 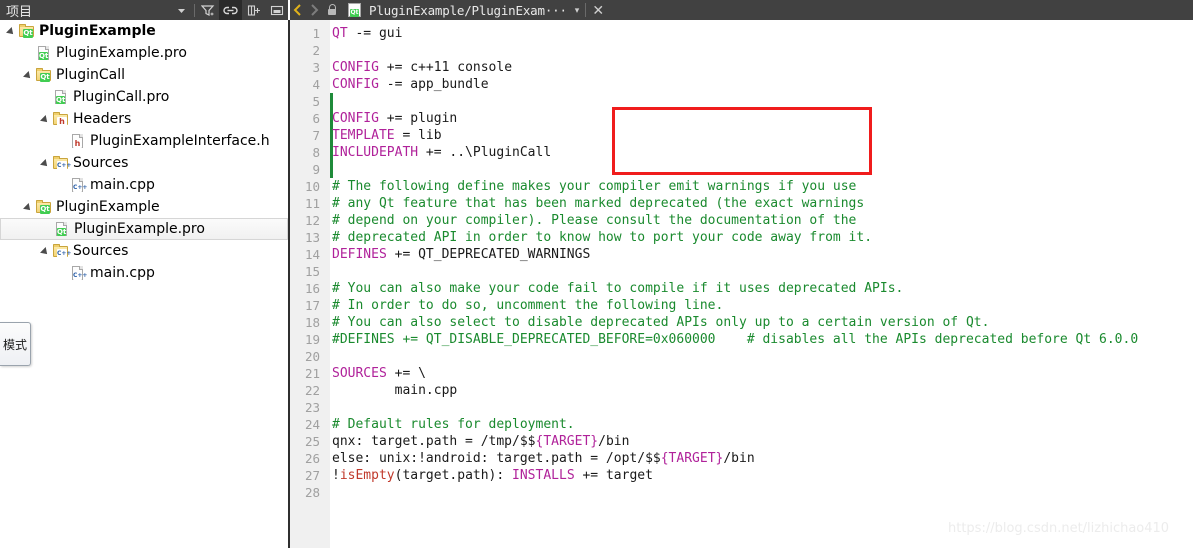 What do you see at coordinates (312, 441) in the screenshot?
I see `line-number: 25` at bounding box center [312, 441].